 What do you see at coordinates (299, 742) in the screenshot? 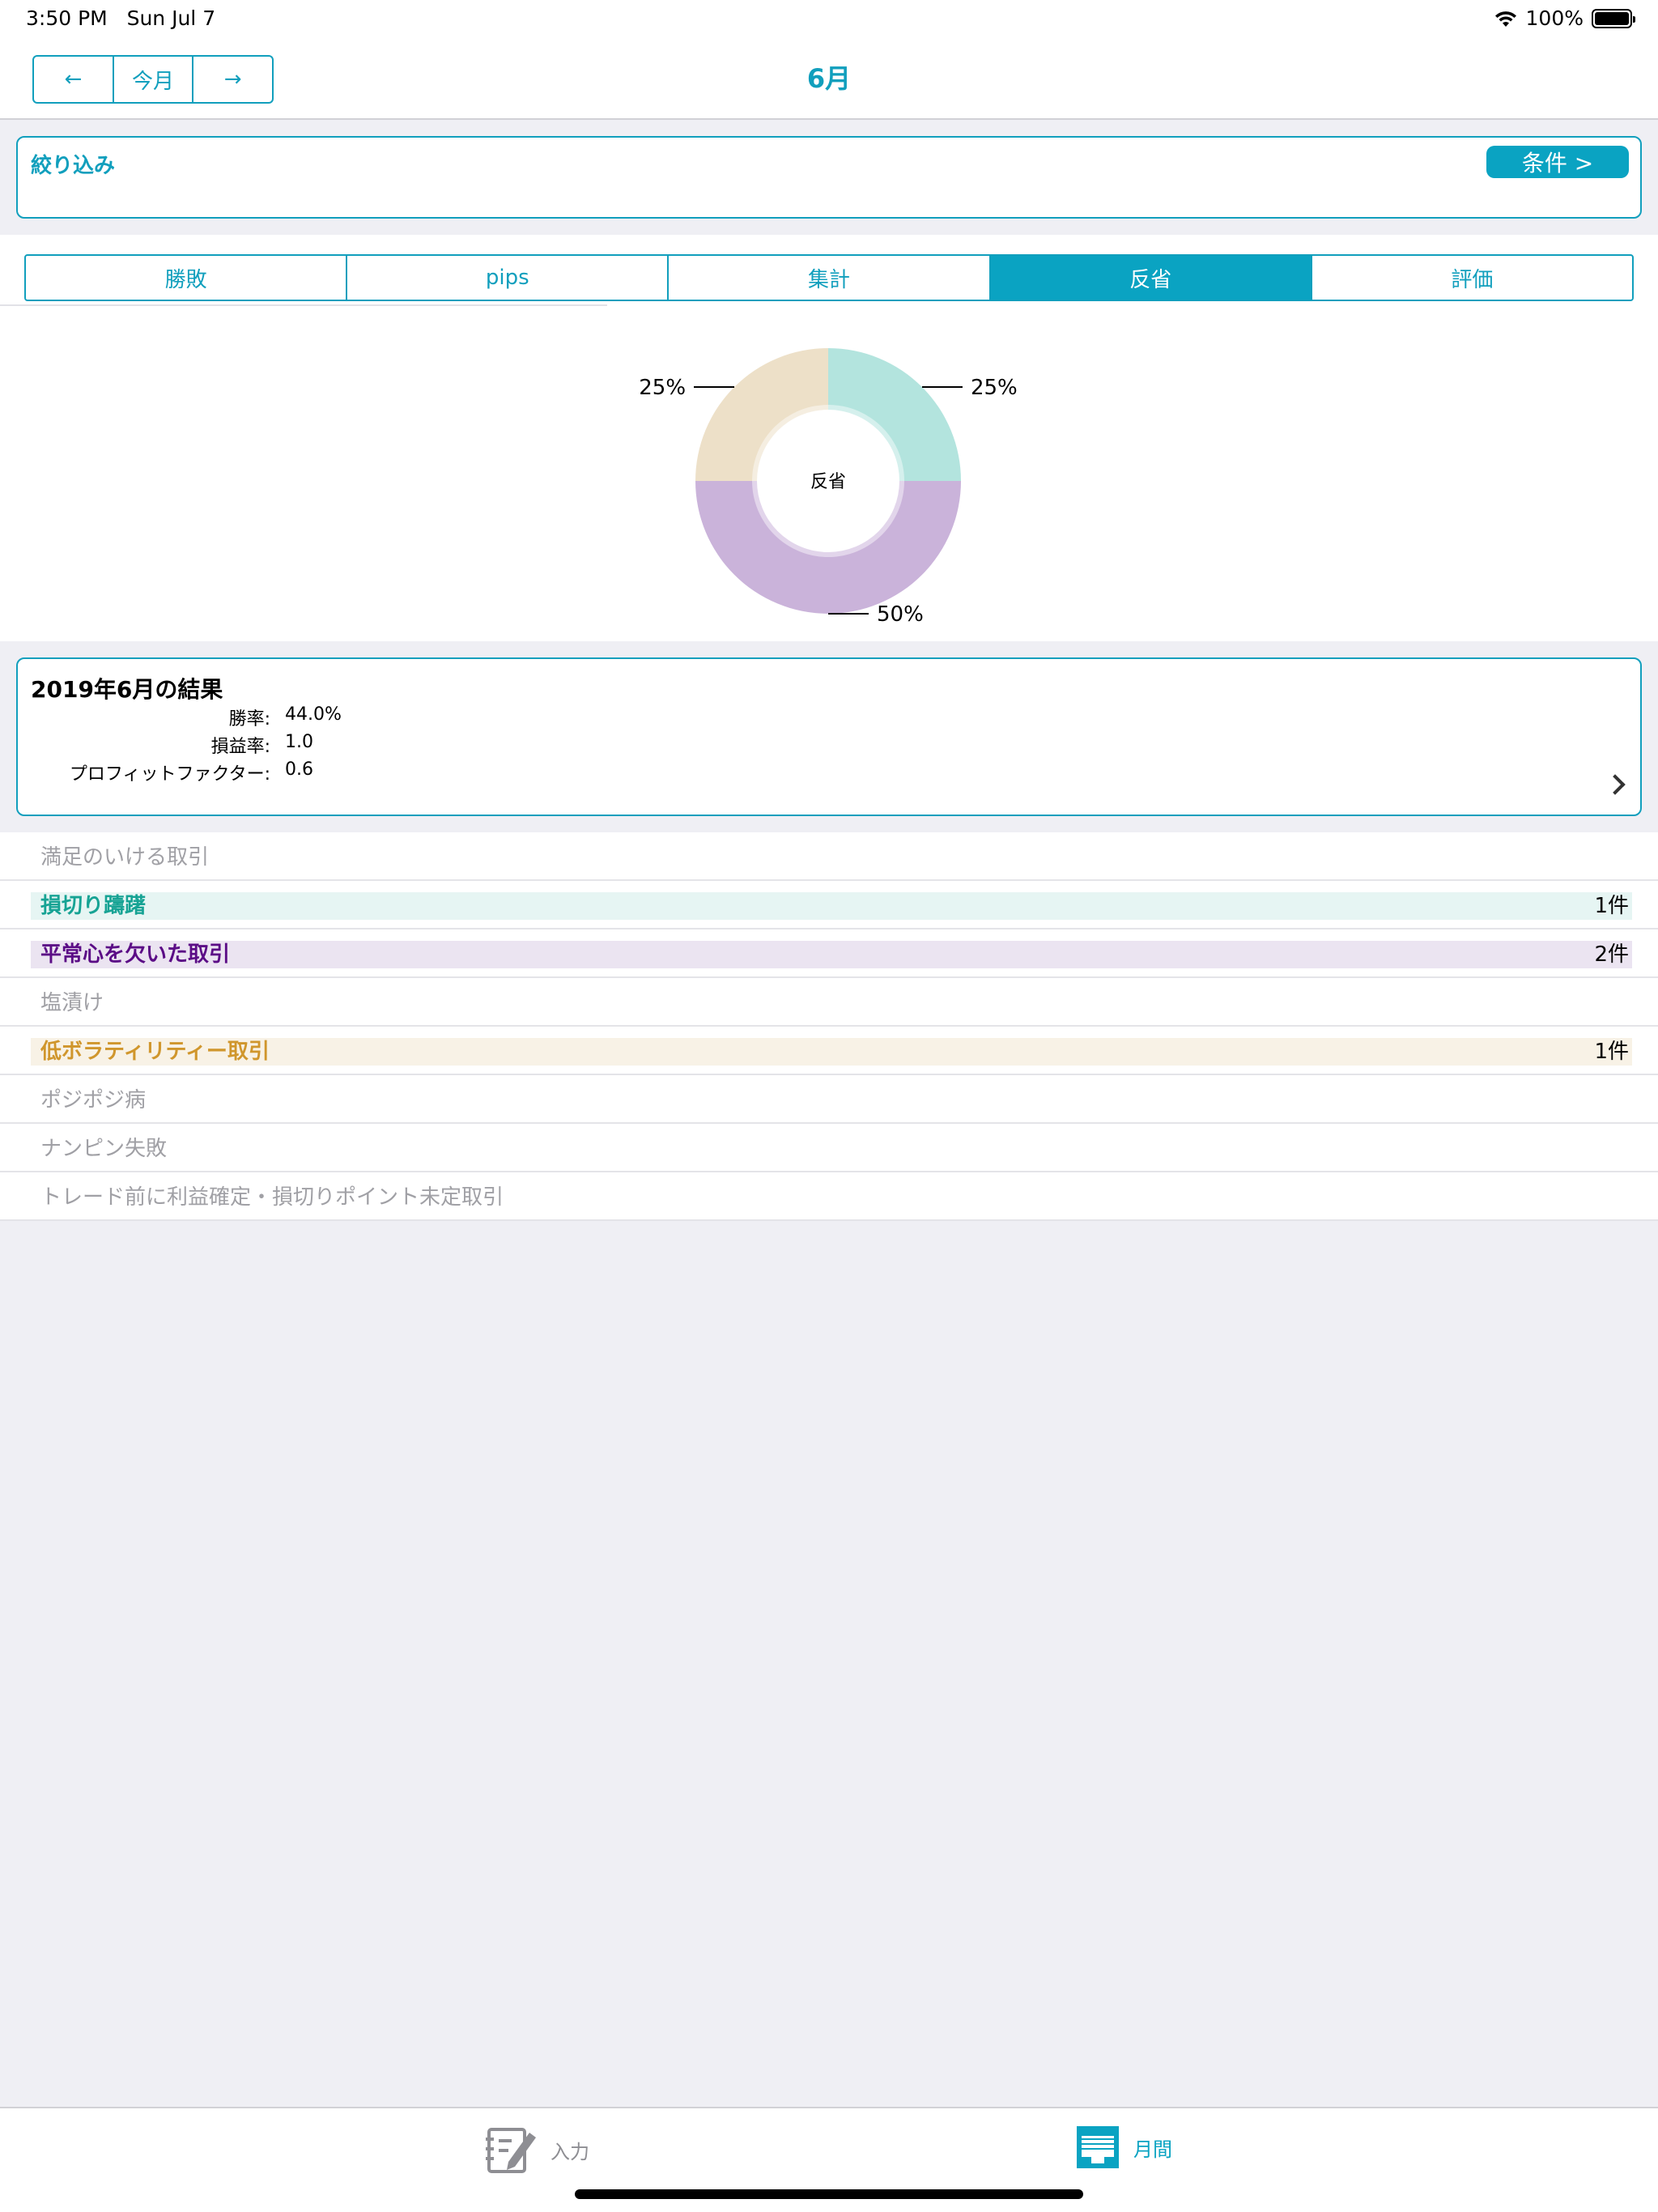
I see `summary-value: 1.0` at bounding box center [299, 742].